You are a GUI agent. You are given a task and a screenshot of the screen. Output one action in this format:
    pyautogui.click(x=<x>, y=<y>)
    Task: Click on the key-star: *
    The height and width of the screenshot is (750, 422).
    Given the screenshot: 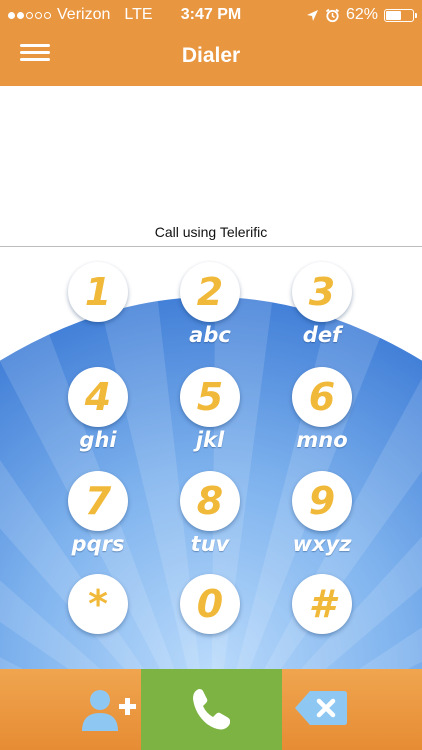 What is the action you would take?
    pyautogui.click(x=98, y=604)
    